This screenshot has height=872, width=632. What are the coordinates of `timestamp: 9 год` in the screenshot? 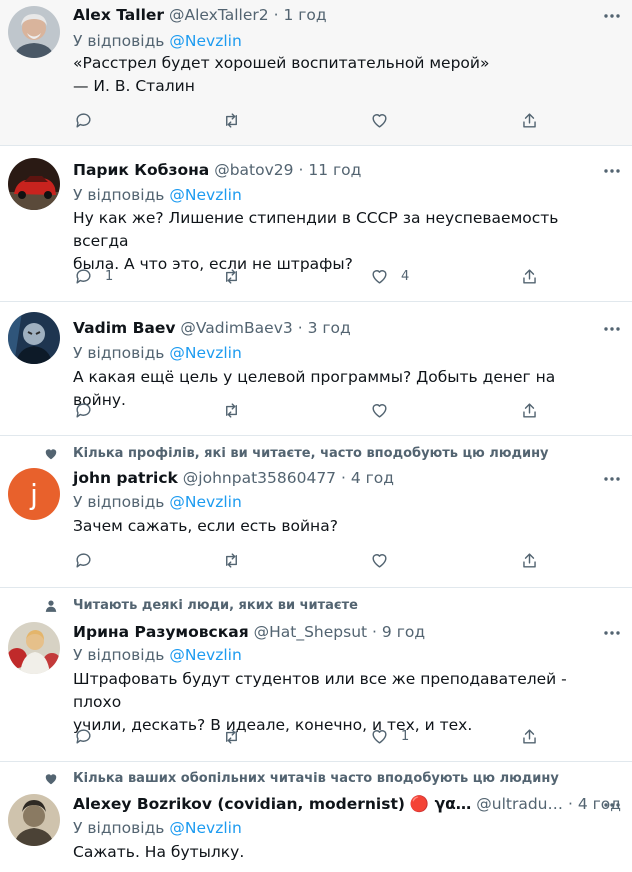 It's located at (403, 632).